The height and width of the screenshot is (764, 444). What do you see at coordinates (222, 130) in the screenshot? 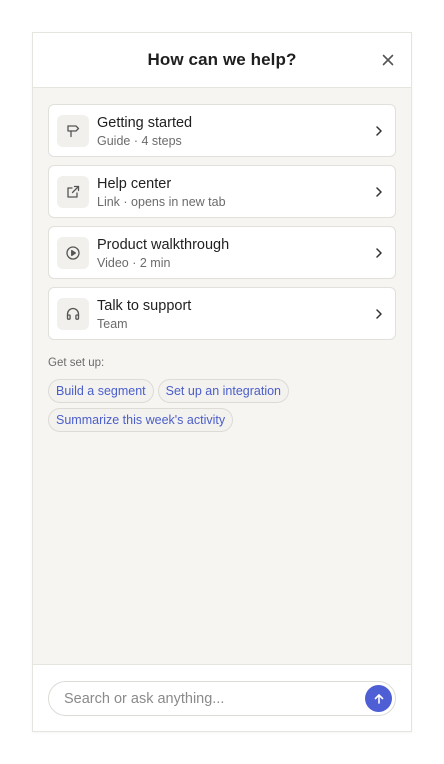
I see `card-getting-started: Getting started Guide · 4 steps` at bounding box center [222, 130].